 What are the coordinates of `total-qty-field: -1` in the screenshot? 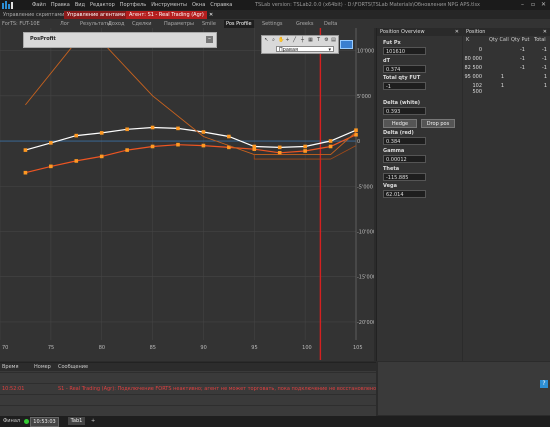 It's located at (404, 86).